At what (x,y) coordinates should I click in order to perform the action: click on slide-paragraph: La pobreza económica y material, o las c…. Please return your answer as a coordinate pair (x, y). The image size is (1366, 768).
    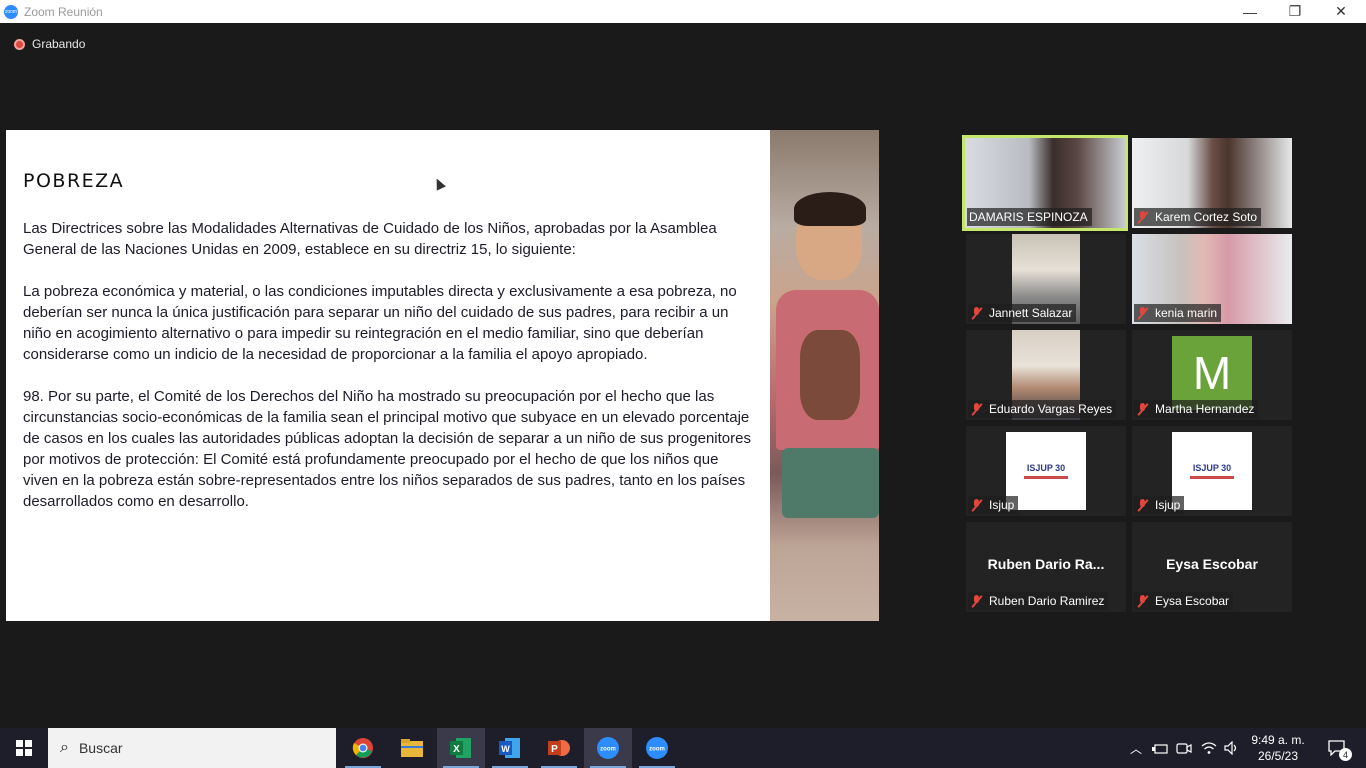
    Looking at the image, I should click on (380, 323).